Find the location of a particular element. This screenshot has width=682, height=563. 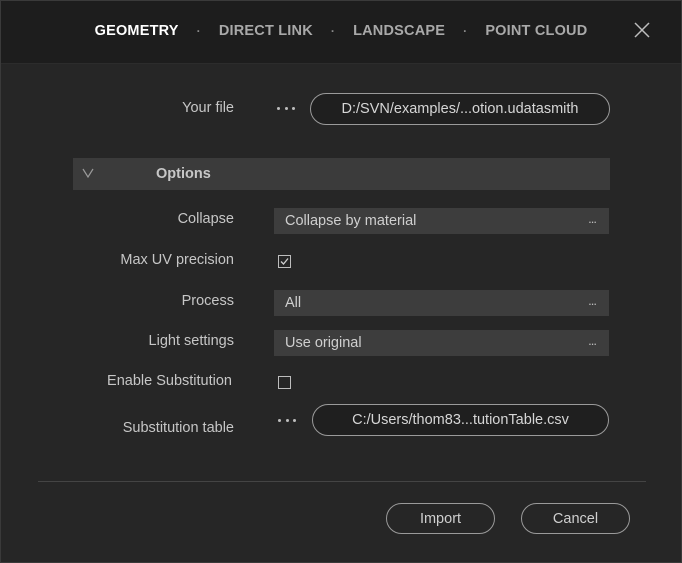

chevron-down-icon is located at coordinates (88, 173).